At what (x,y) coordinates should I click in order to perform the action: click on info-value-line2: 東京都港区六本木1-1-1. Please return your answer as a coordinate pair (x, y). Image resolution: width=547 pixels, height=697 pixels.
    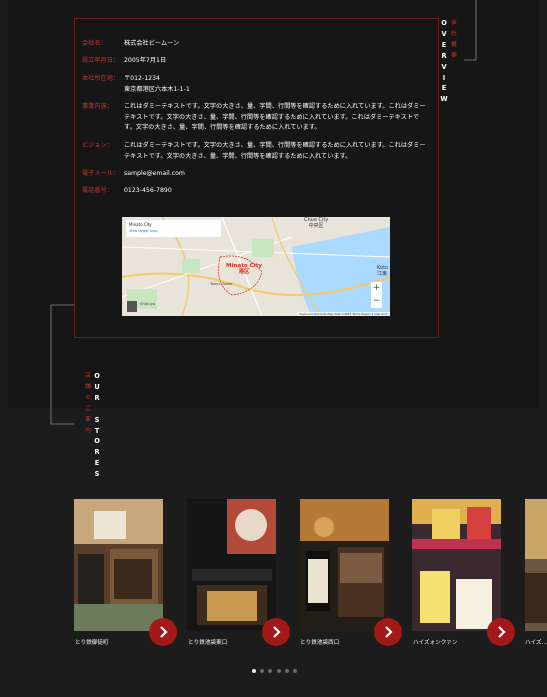
    Looking at the image, I should click on (157, 89).